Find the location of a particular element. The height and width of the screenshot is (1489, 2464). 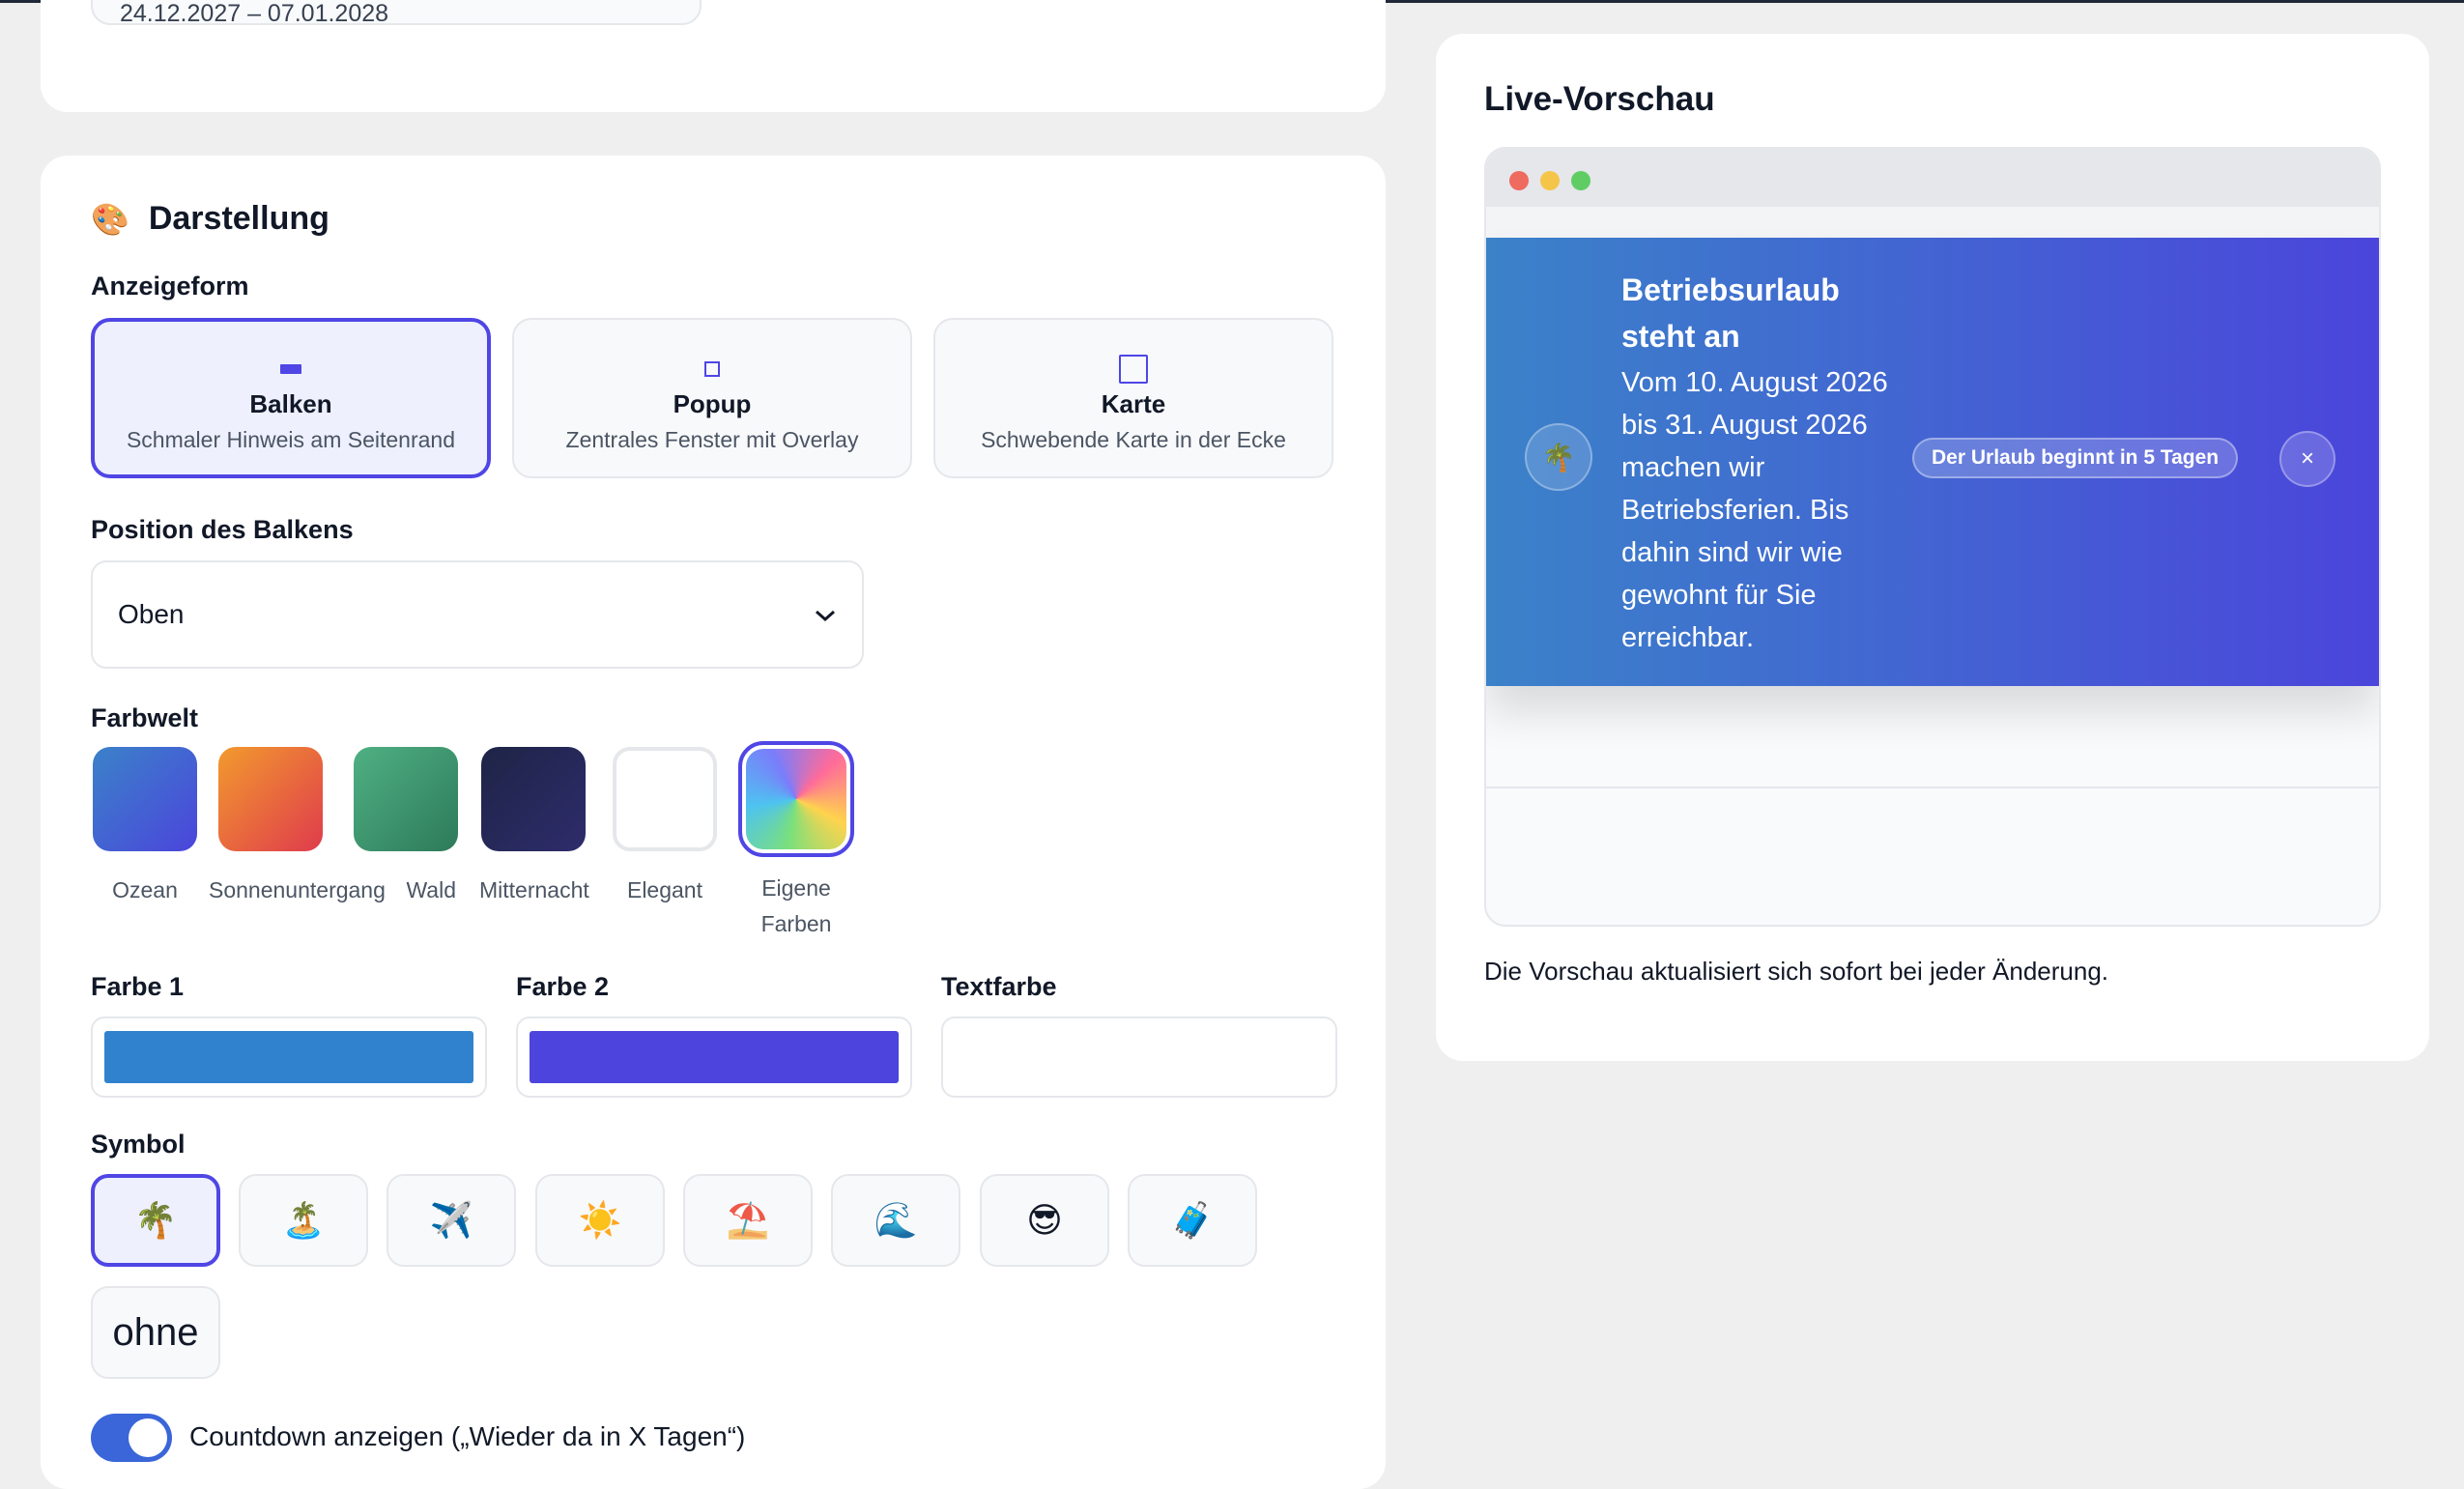

swatch-ozean is located at coordinates (145, 799).